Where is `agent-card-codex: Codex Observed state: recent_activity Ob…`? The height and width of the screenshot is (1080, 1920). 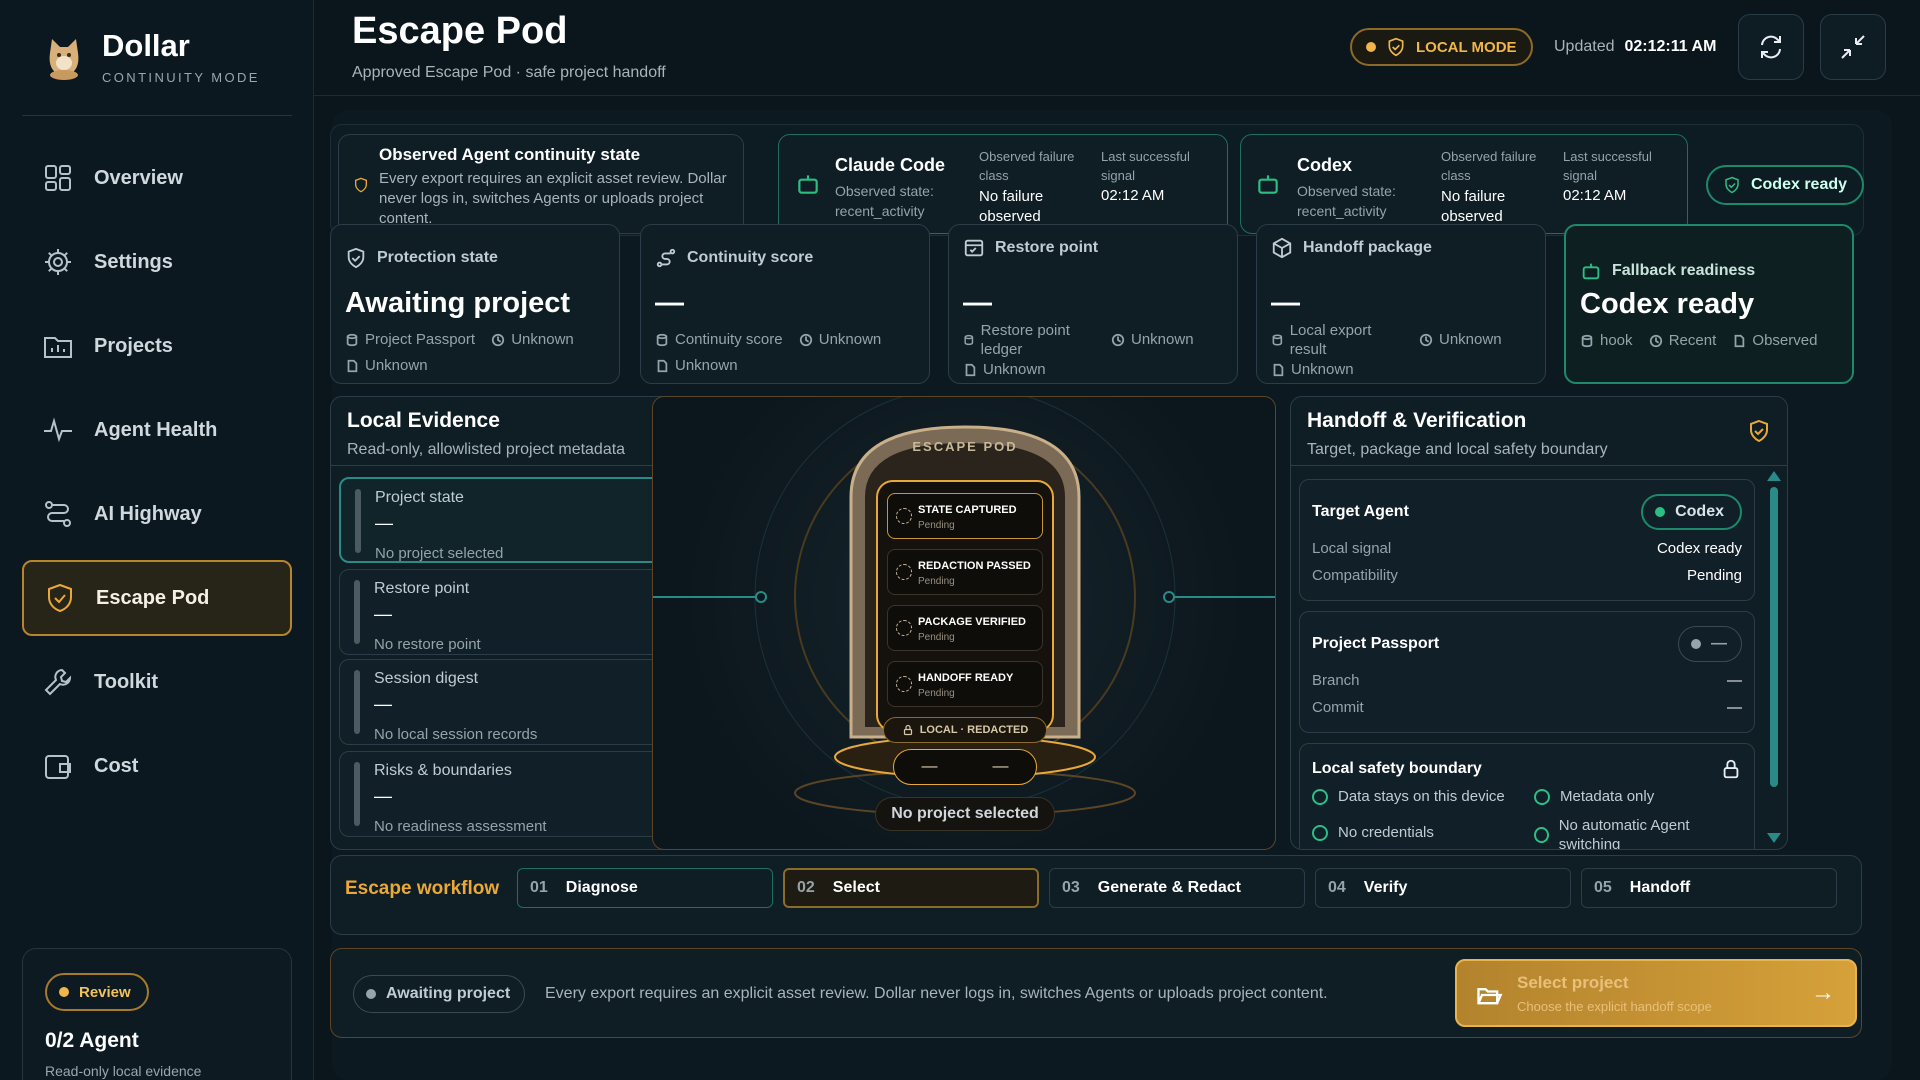
agent-card-codex: Codex Observed state: recent_activity Ob… is located at coordinates (1464, 184).